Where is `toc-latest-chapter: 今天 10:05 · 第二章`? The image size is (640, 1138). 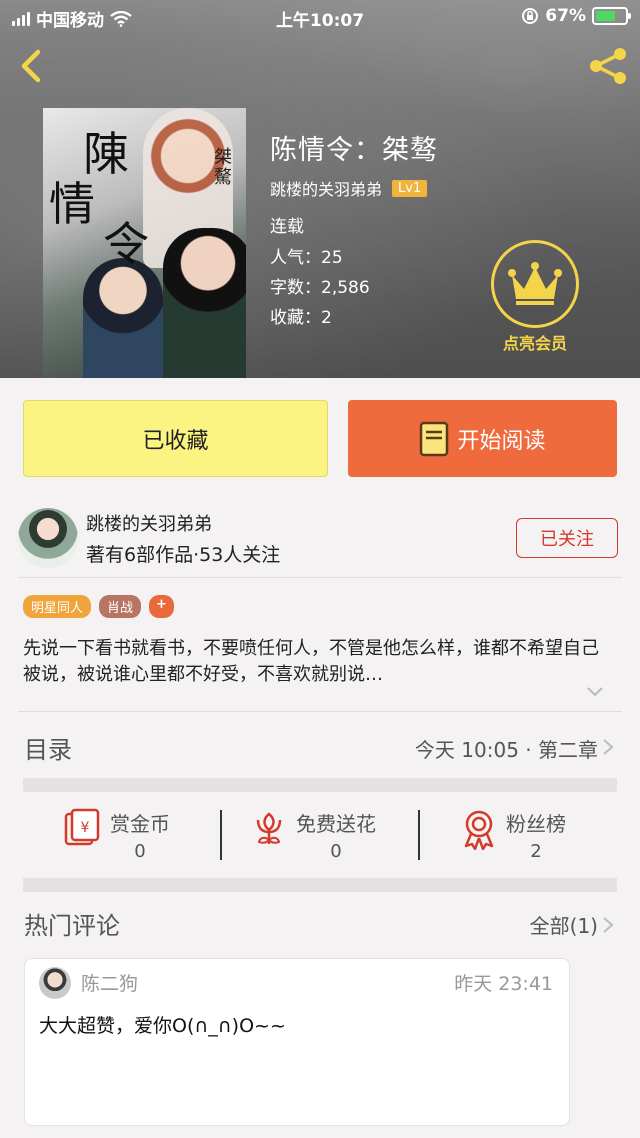 toc-latest-chapter: 今天 10:05 · 第二章 is located at coordinates (506, 750).